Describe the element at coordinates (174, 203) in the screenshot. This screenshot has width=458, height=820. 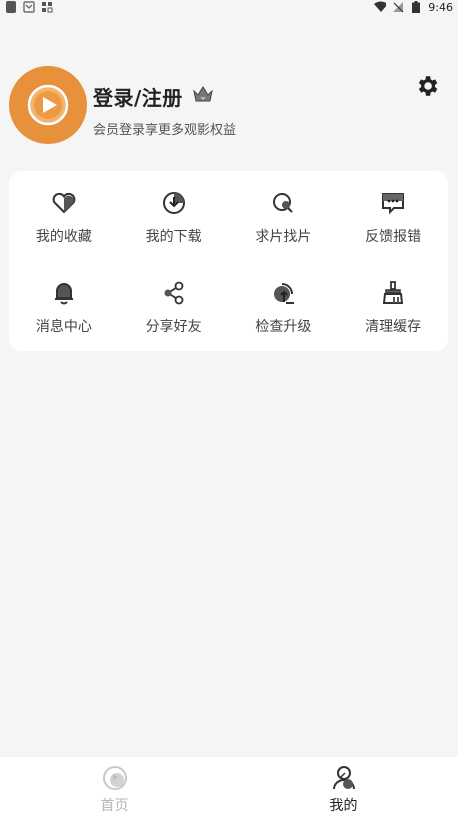
I see `download-icon` at that location.